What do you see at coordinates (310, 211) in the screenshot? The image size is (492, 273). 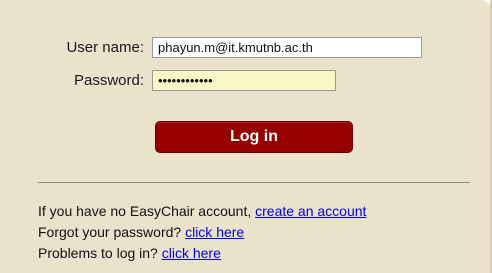 I see `create-account-link: create an account` at bounding box center [310, 211].